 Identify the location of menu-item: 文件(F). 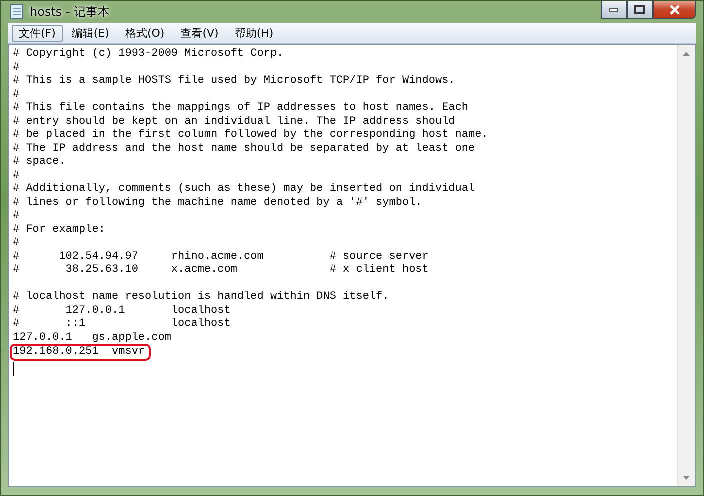
(37, 33).